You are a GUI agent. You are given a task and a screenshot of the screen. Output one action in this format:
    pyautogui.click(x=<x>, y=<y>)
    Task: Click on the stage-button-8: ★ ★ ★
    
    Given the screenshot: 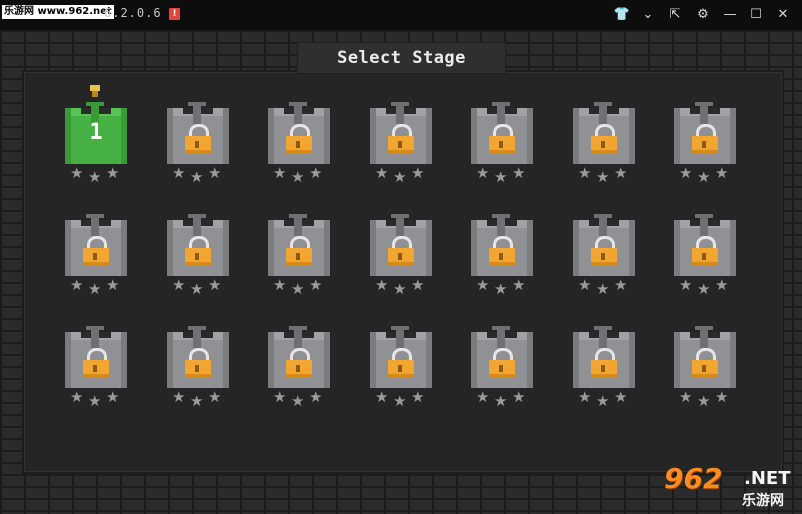 What is the action you would take?
    pyautogui.click(x=96, y=256)
    